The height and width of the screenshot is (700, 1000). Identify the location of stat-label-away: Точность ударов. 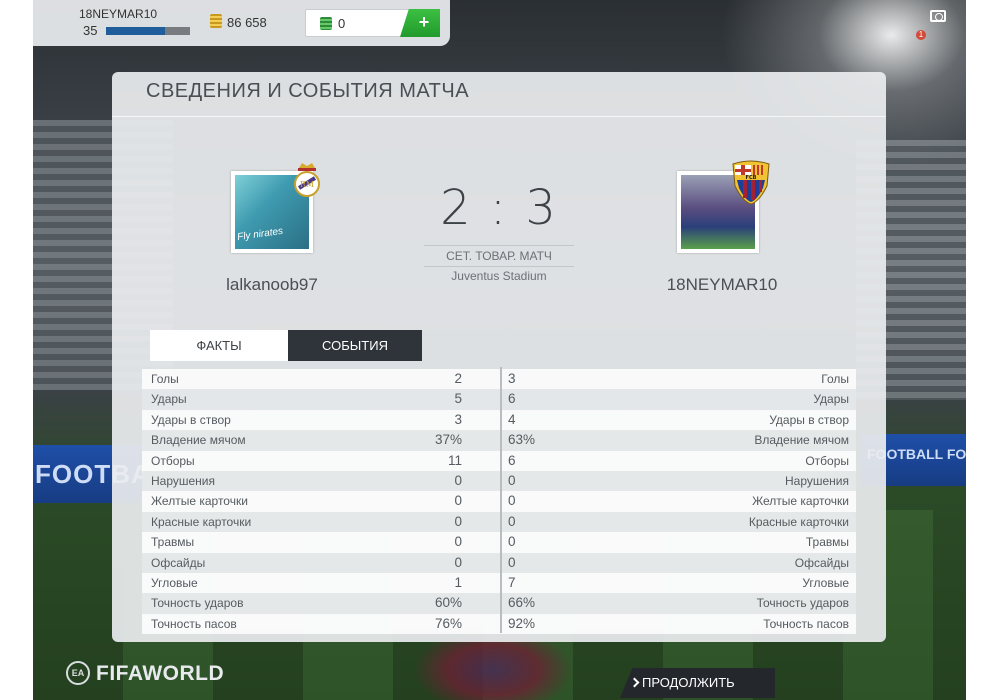
(802, 603).